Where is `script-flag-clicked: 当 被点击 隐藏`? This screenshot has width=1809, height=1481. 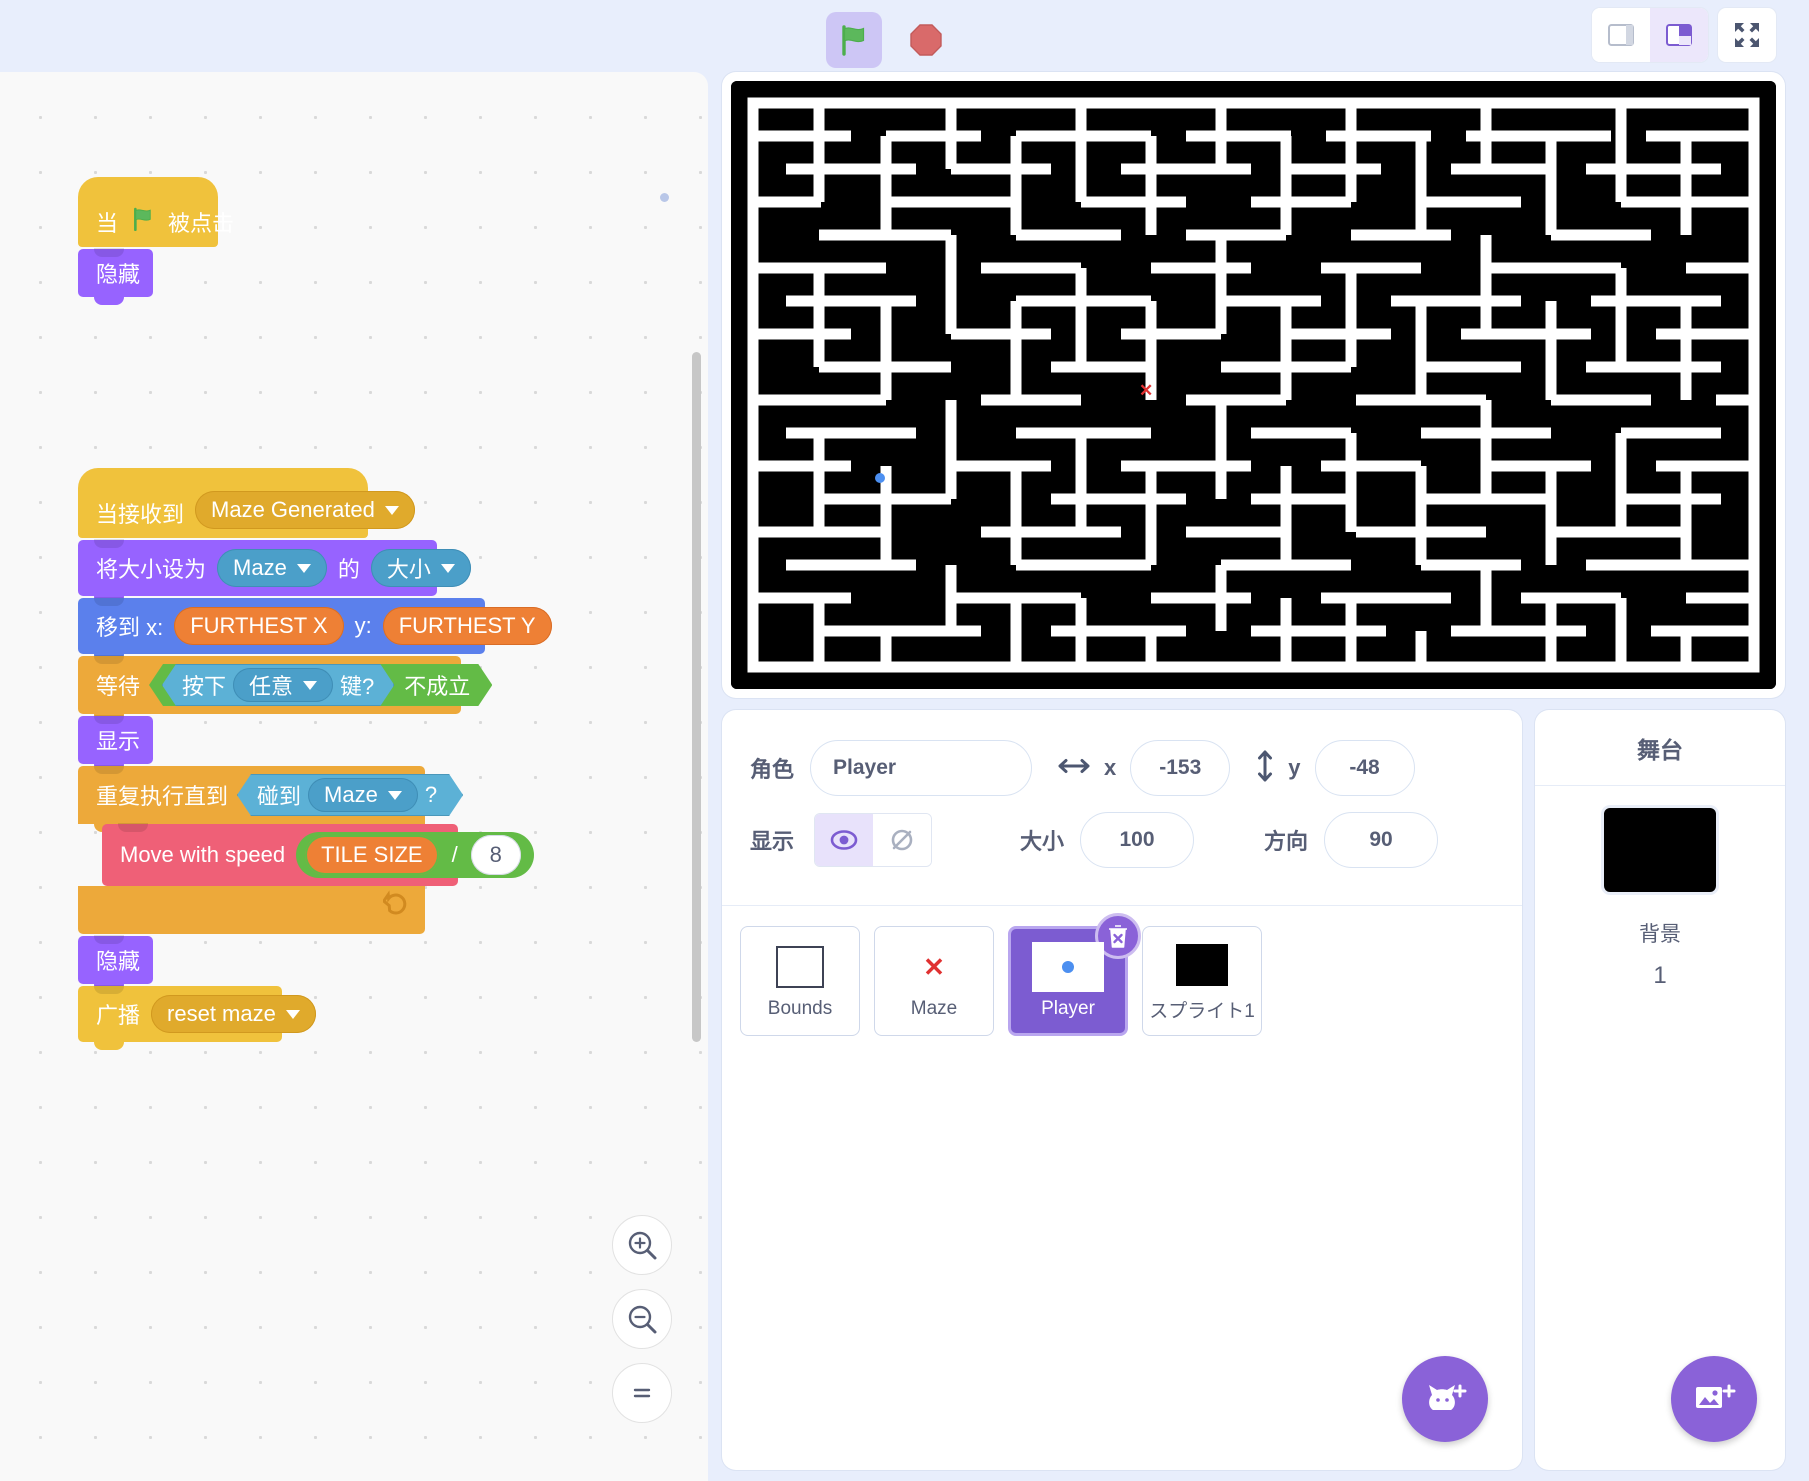 script-flag-clicked: 当 被点击 隐藏 is located at coordinates (156, 241).